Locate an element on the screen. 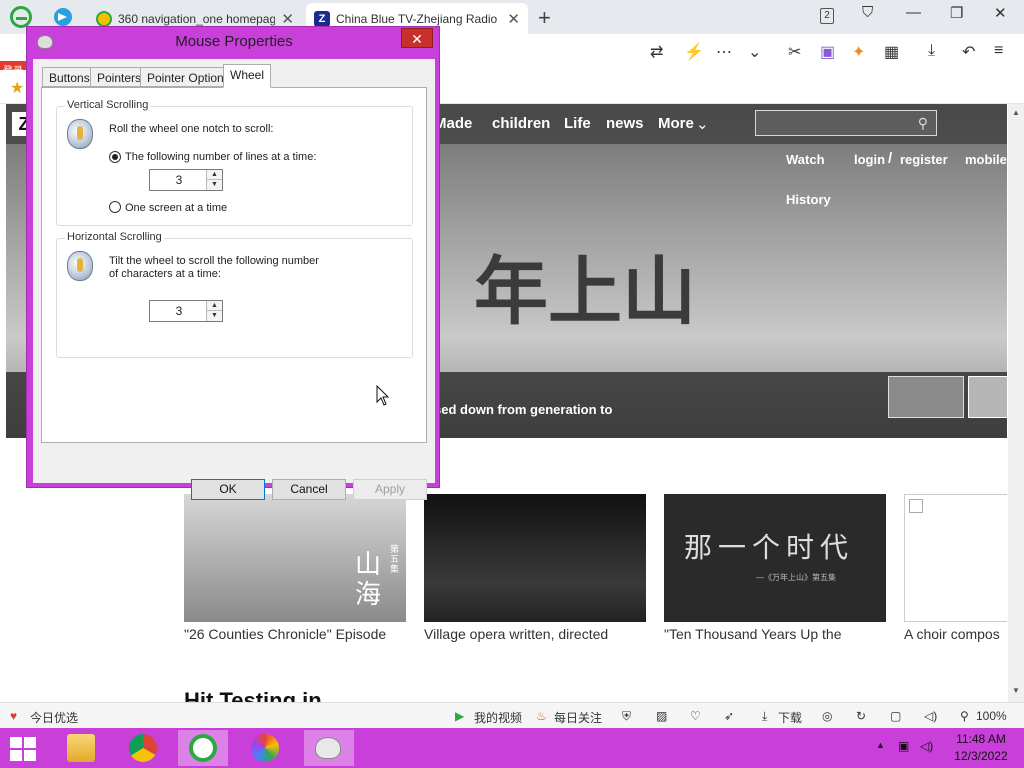 The height and width of the screenshot is (768, 1024). photos-app-task is located at coordinates (265, 748).